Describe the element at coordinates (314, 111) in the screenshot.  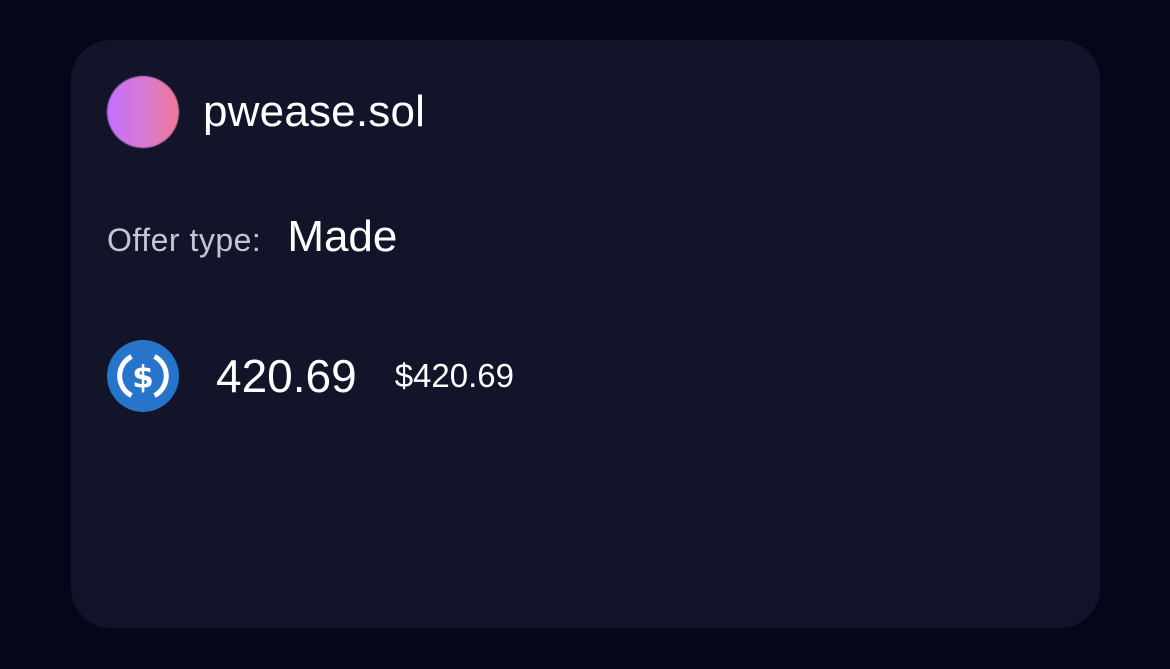
I see `username: pwease.sol` at that location.